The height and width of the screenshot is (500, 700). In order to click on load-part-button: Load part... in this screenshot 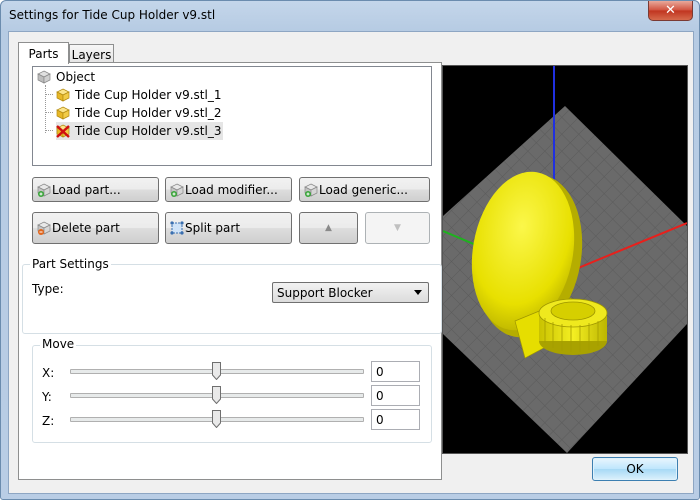, I will do `click(95, 189)`.